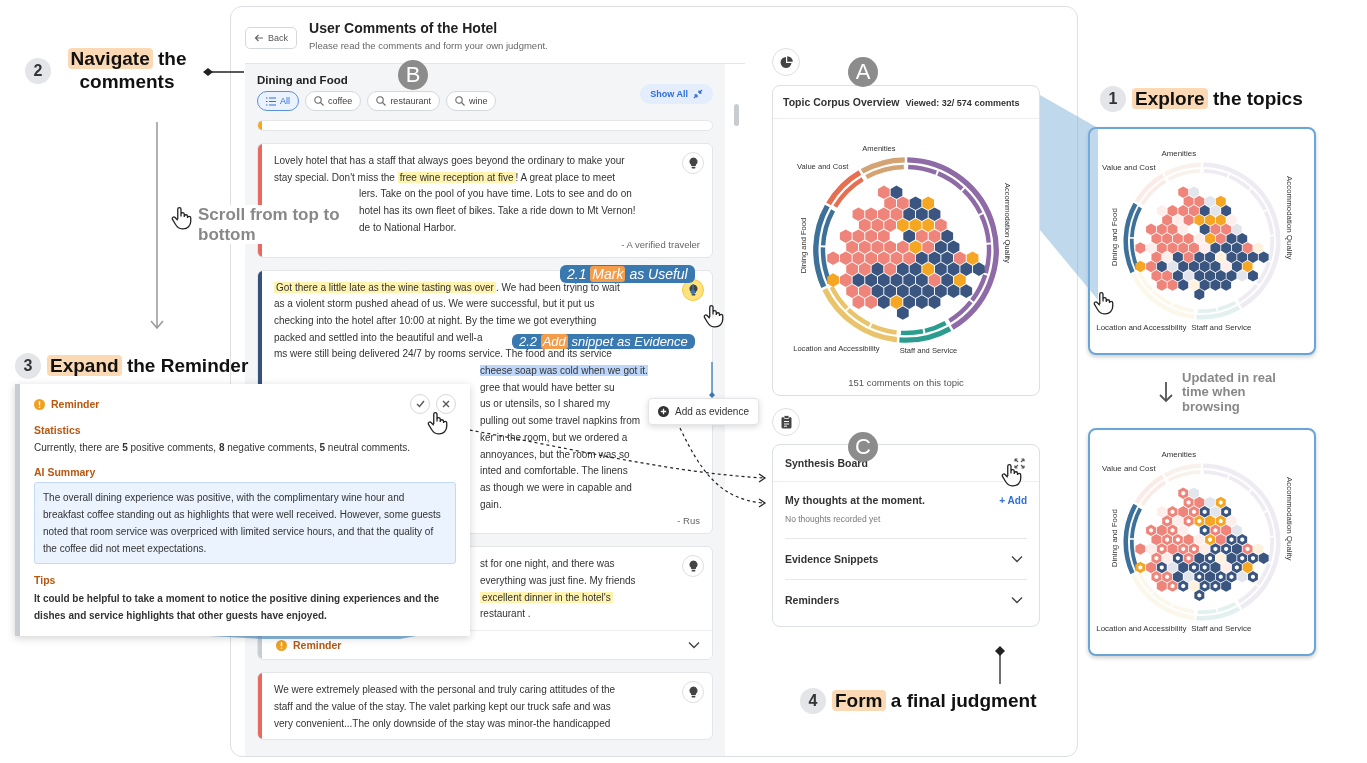  I want to click on comment-author: - A verified traveler, so click(660, 244).